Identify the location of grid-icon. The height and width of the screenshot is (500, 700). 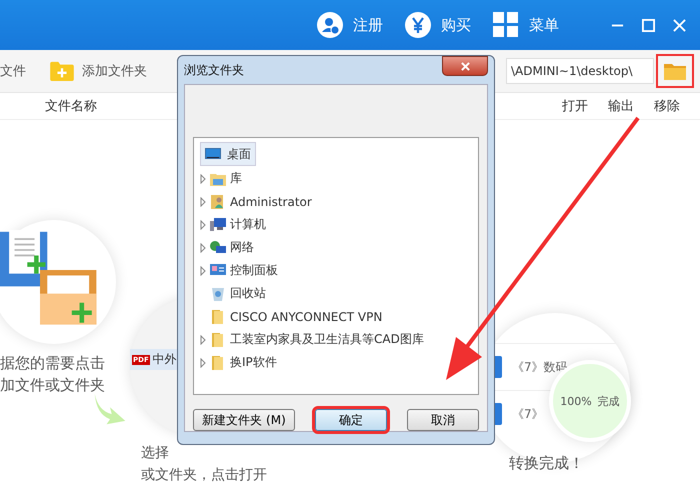
(506, 25).